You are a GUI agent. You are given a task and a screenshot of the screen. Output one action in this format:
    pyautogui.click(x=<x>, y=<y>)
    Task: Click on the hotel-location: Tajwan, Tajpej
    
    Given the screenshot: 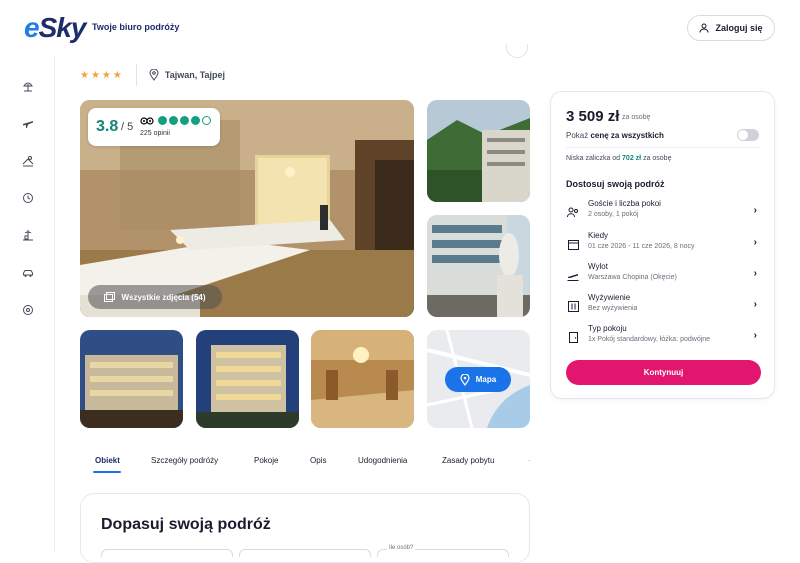 What is the action you would take?
    pyautogui.click(x=187, y=75)
    